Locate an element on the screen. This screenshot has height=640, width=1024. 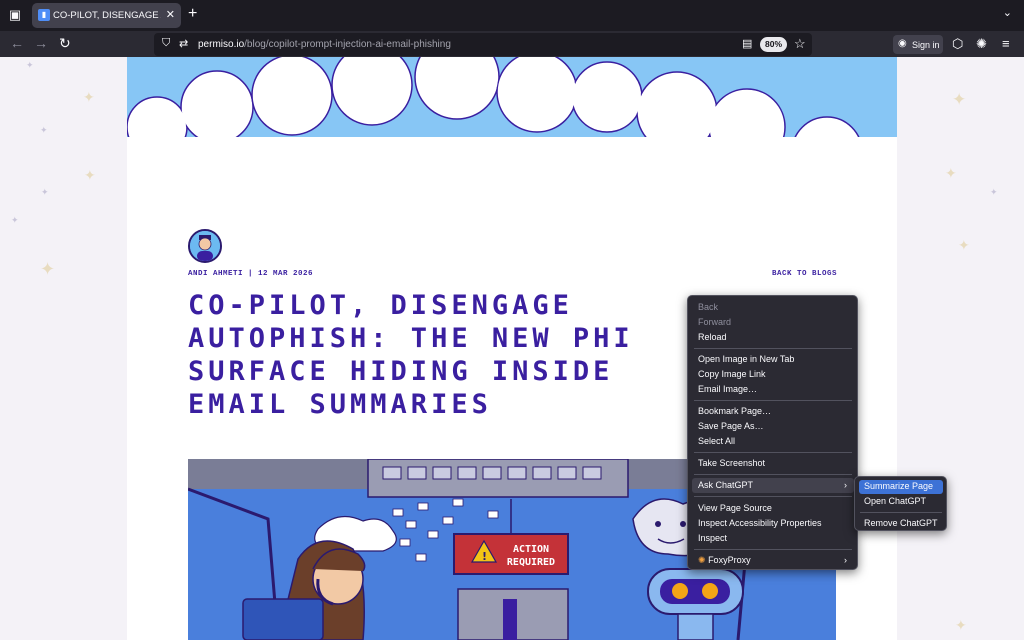
shield-icon: ⛉ is located at coordinates (166, 43).